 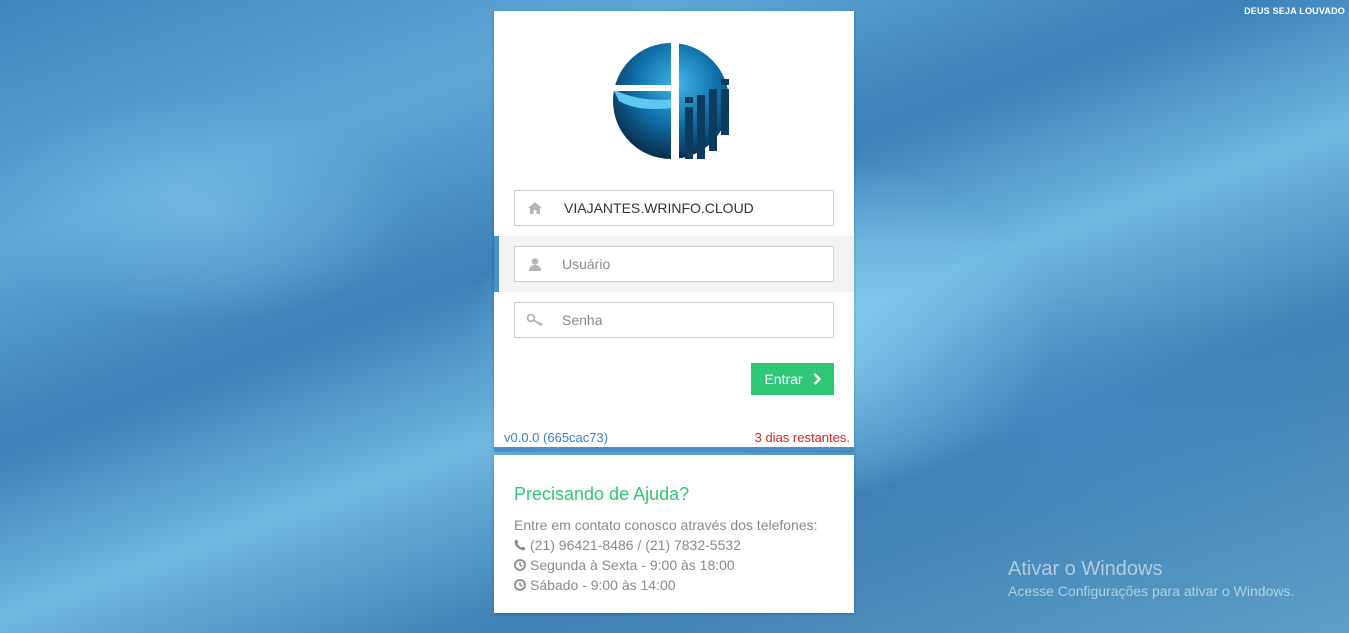 I want to click on help-phones-line: (21) 96421-8486 / (21) 7832-5532, so click(x=666, y=545).